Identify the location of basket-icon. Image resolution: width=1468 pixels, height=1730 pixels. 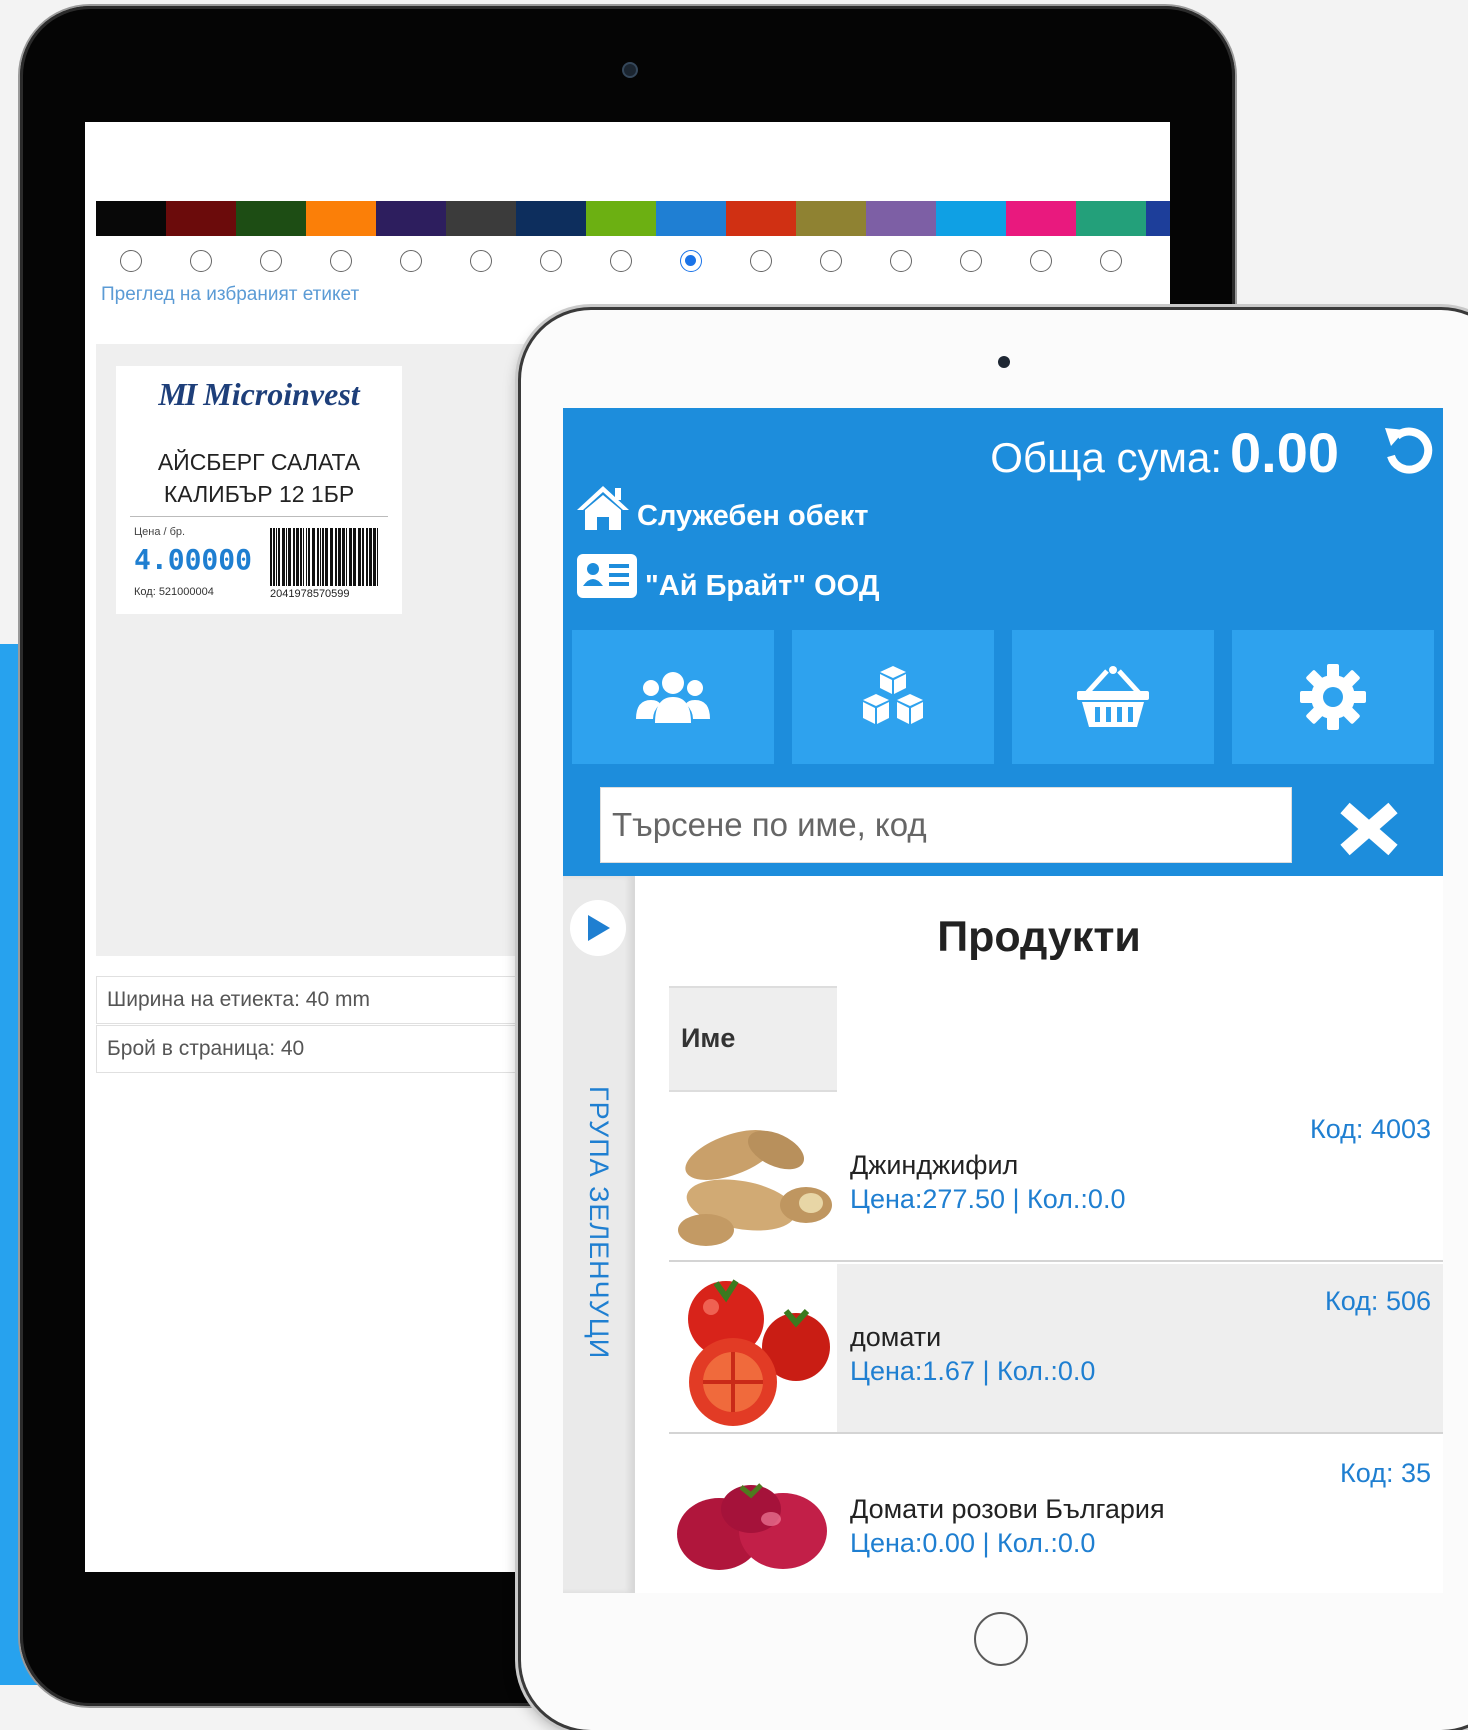
(1113, 696).